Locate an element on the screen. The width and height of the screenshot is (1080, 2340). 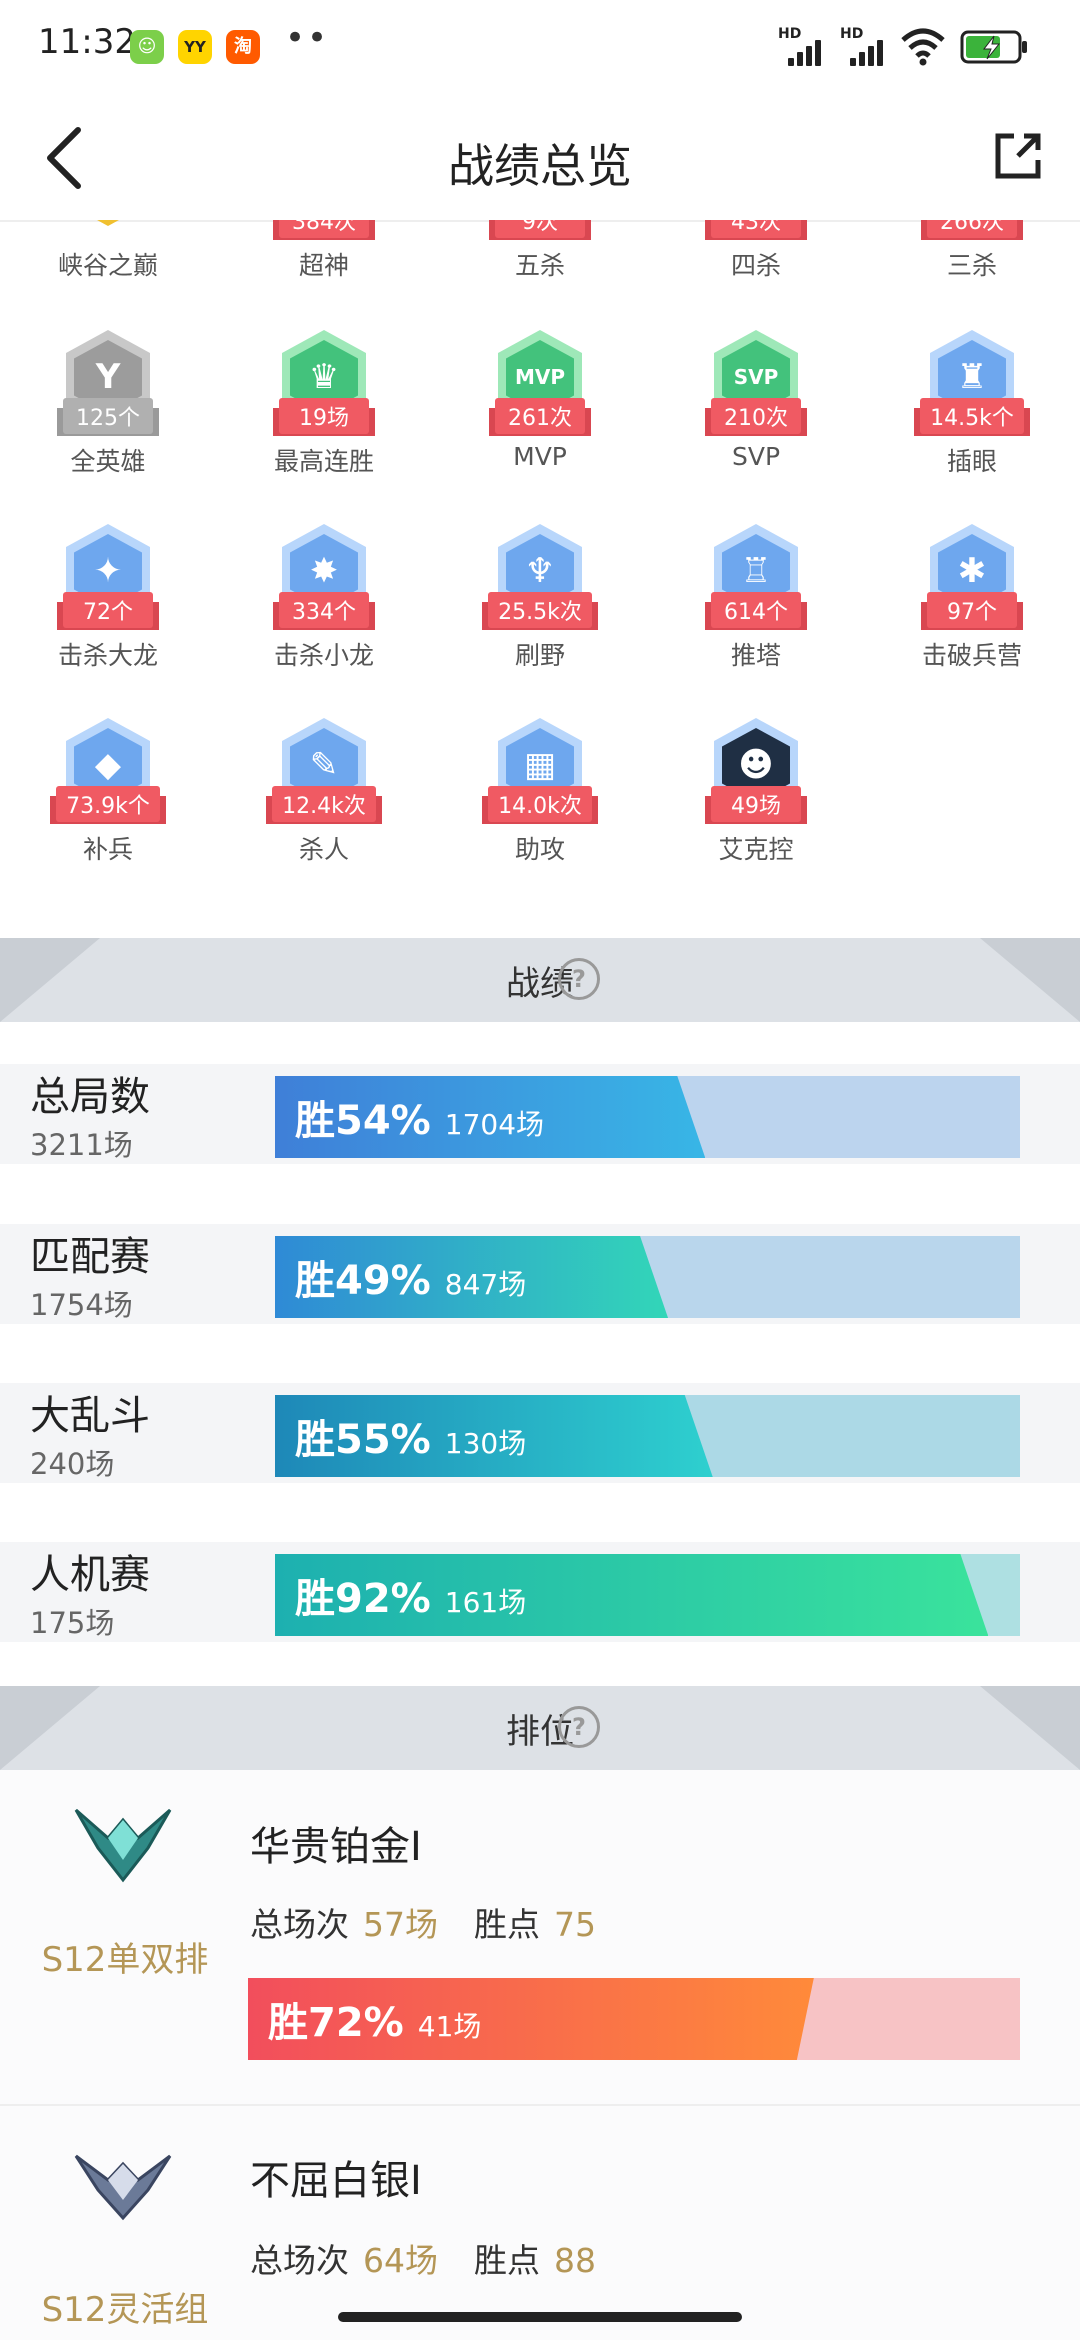
signal-icon: HD is located at coordinates (806, 48).